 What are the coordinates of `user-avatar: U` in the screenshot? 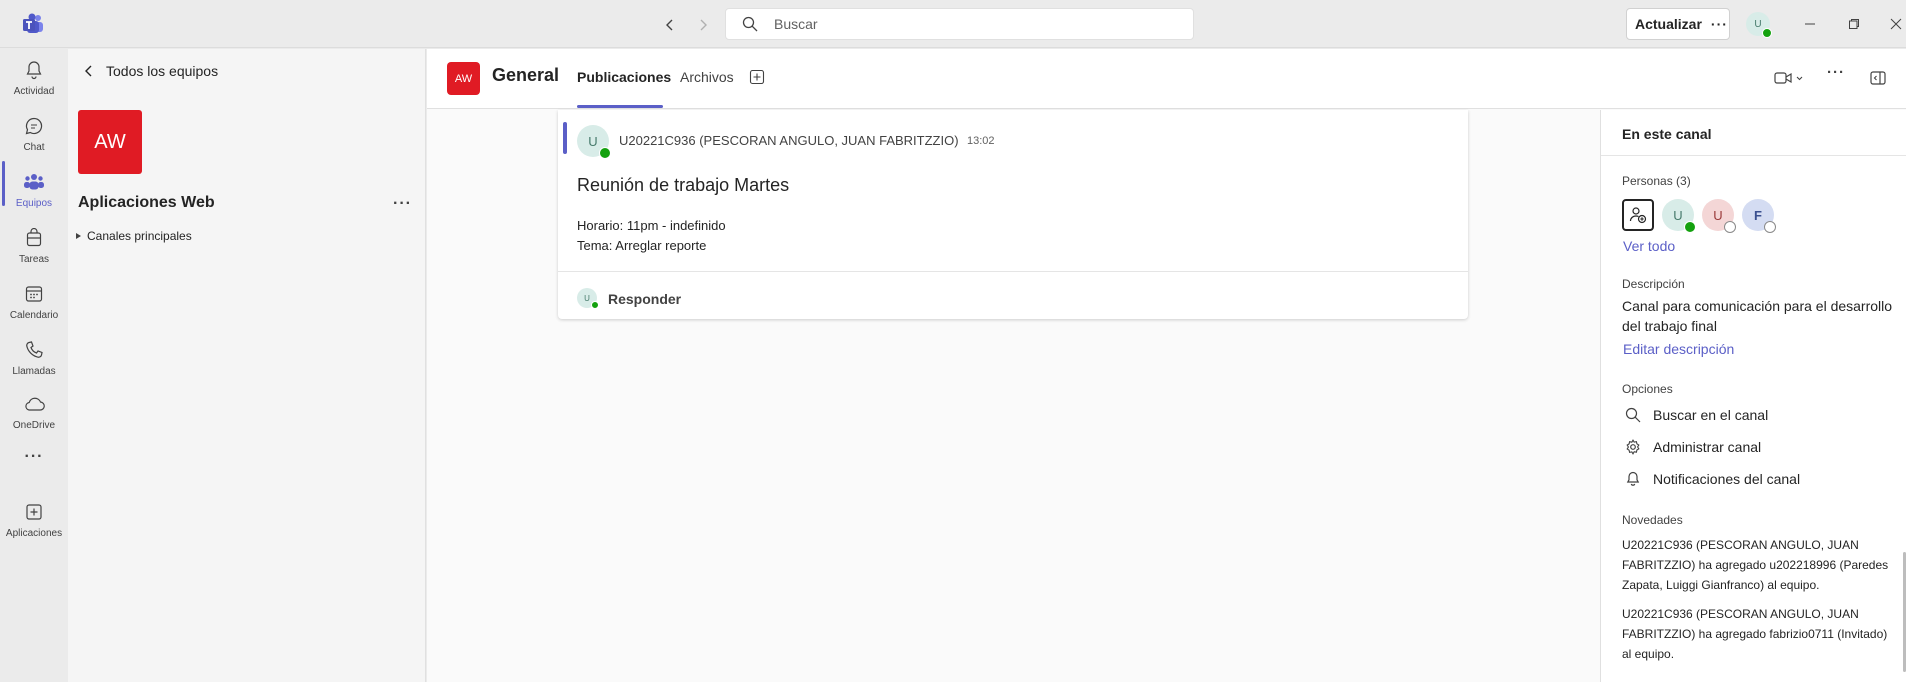 It's located at (1759, 25).